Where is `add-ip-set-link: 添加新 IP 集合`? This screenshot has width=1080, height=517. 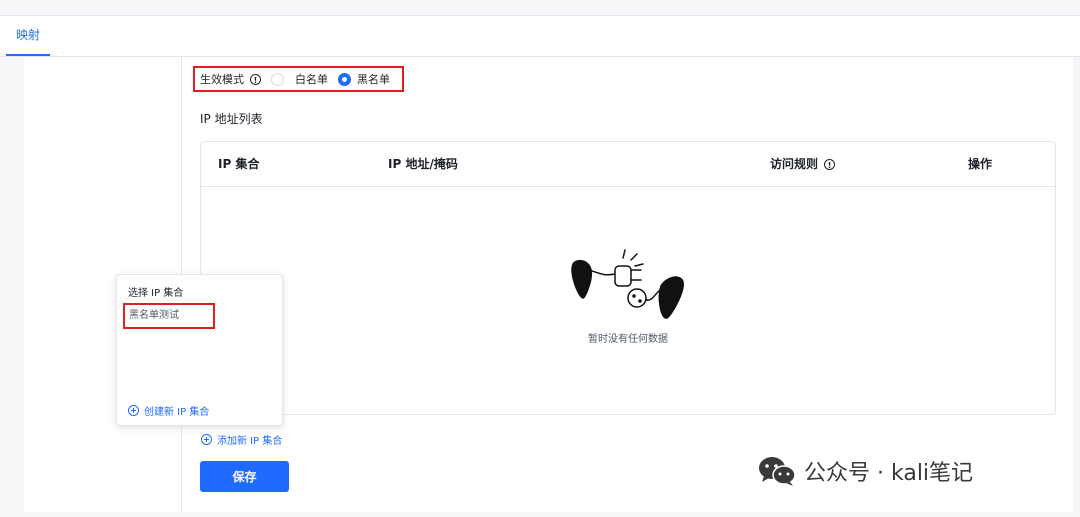
add-ip-set-link: 添加新 IP 集合 is located at coordinates (241, 439).